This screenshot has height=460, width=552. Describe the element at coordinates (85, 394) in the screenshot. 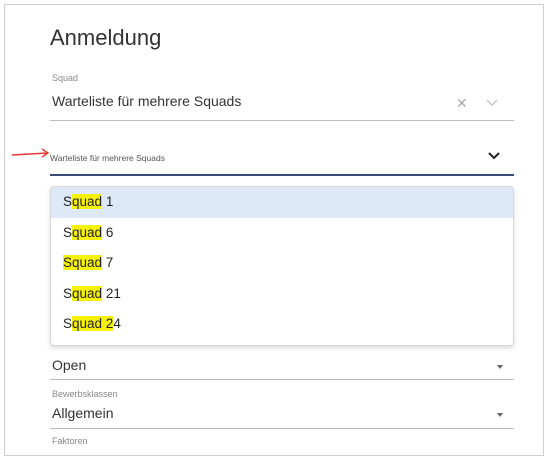

I see `class-label: Bewerbsklassen` at that location.